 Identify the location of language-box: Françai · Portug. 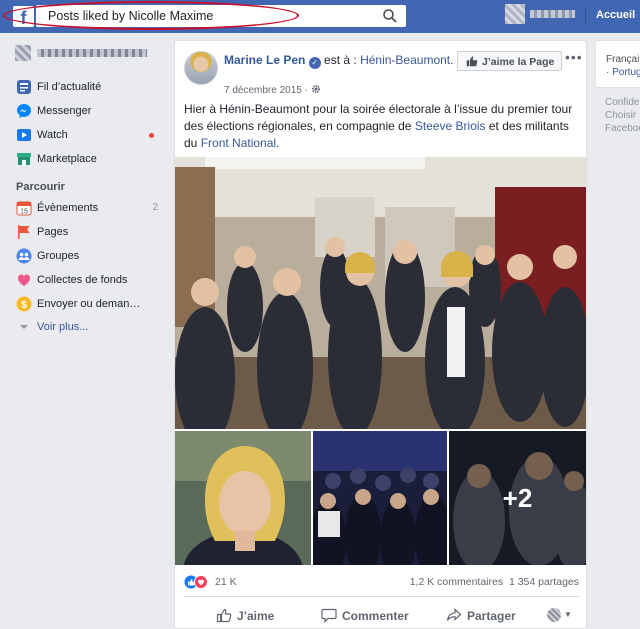
(617, 64).